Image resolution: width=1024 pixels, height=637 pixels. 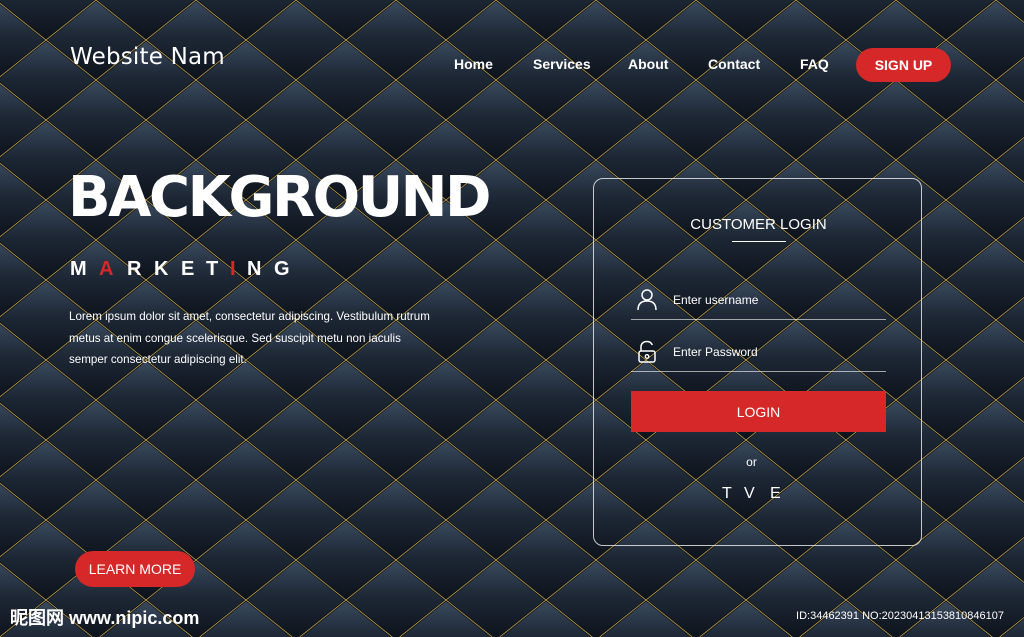 I want to click on social-login-e: E, so click(x=775, y=494).